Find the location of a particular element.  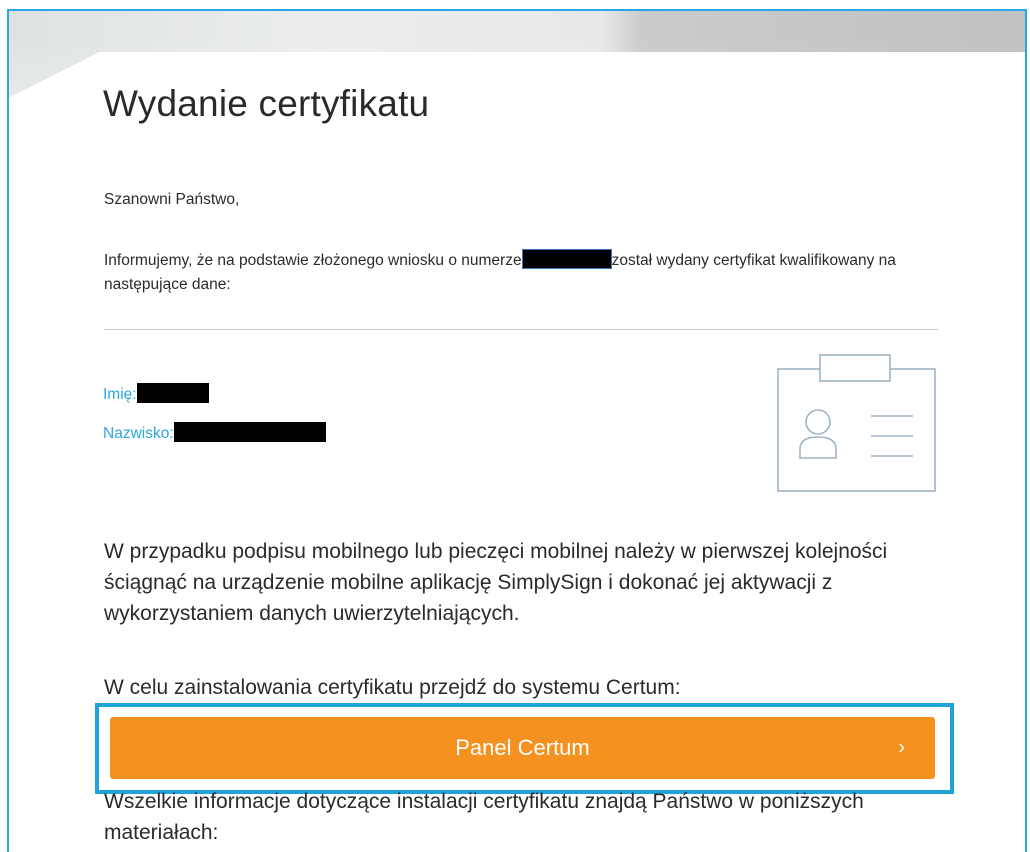

greeting-text: Szanowni Państwo, is located at coordinates (172, 199).